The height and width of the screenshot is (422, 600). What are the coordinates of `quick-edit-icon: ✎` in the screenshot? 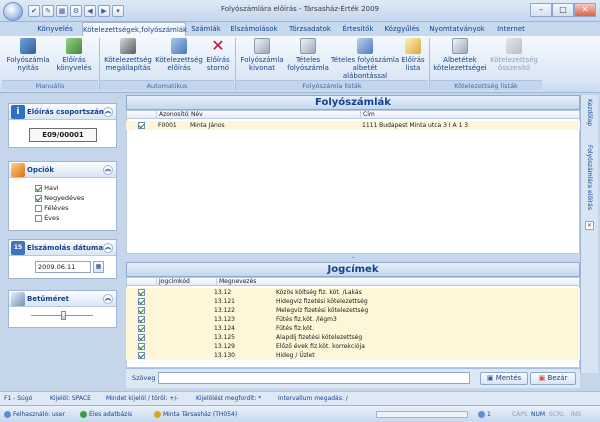 It's located at (48, 11).